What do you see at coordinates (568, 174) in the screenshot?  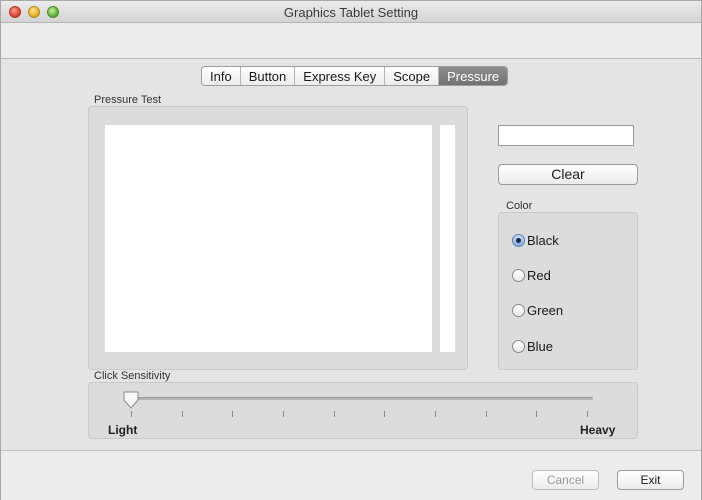 I see `clear-button: Clear` at bounding box center [568, 174].